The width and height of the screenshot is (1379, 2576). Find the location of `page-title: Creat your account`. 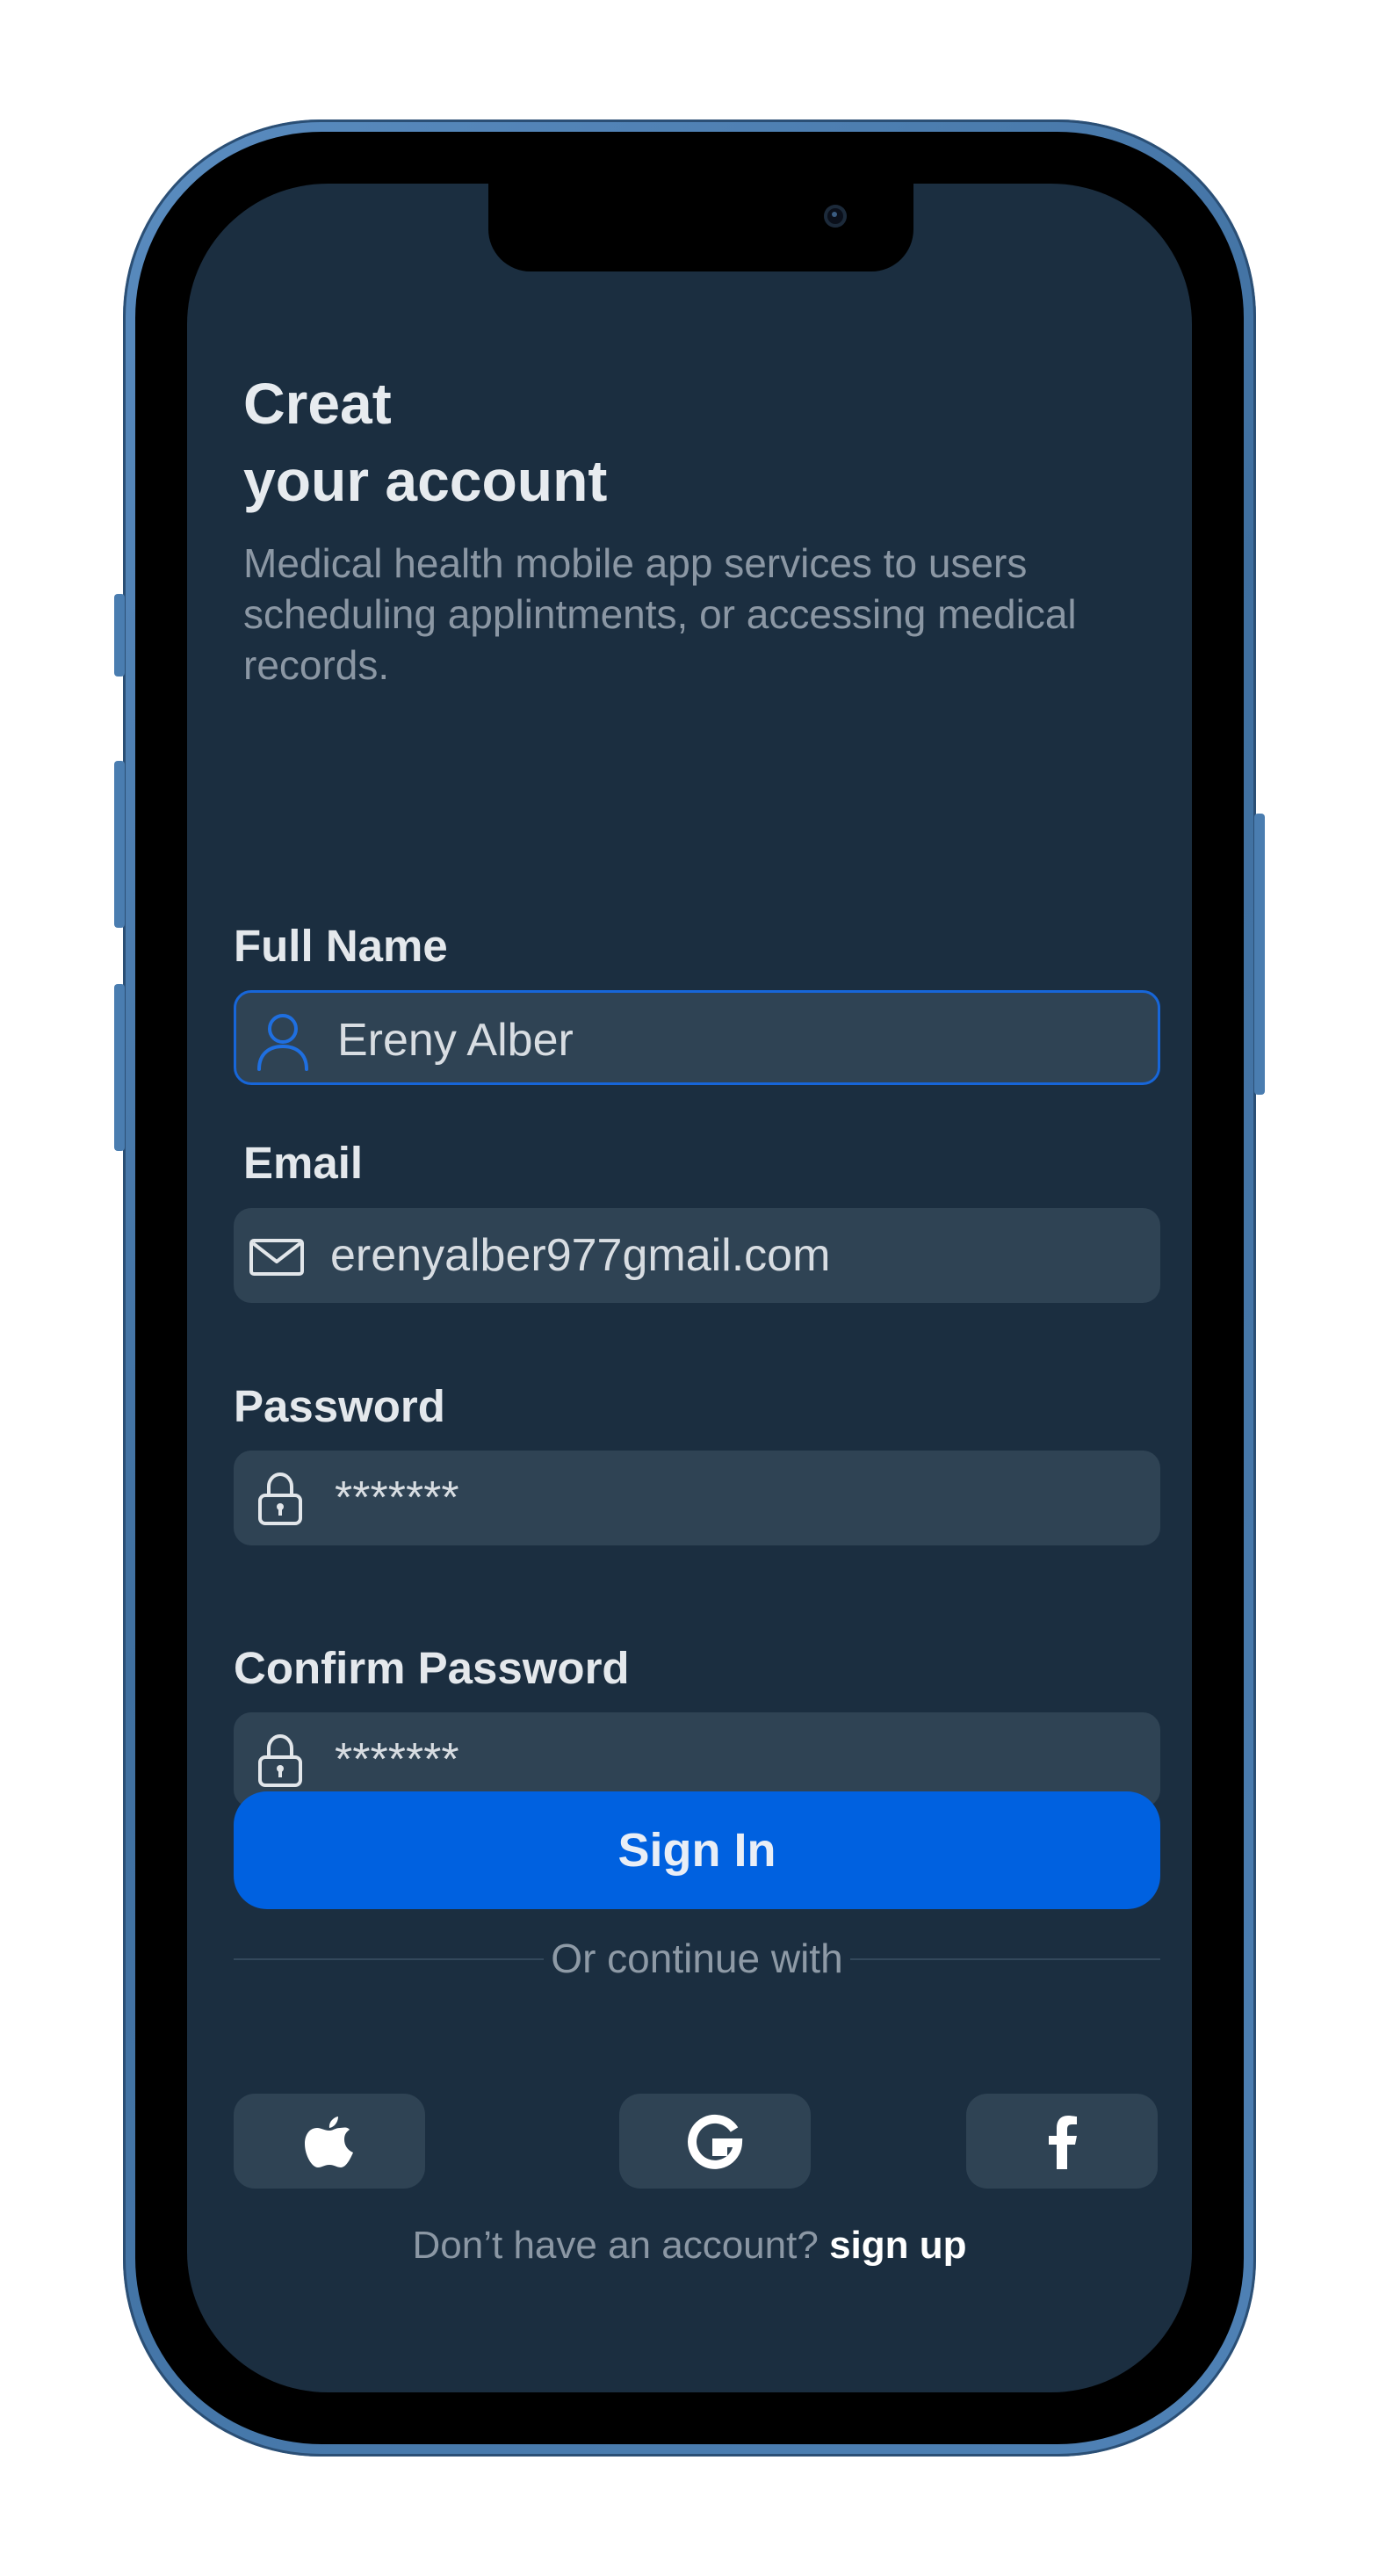

page-title: Creat your account is located at coordinates (425, 442).